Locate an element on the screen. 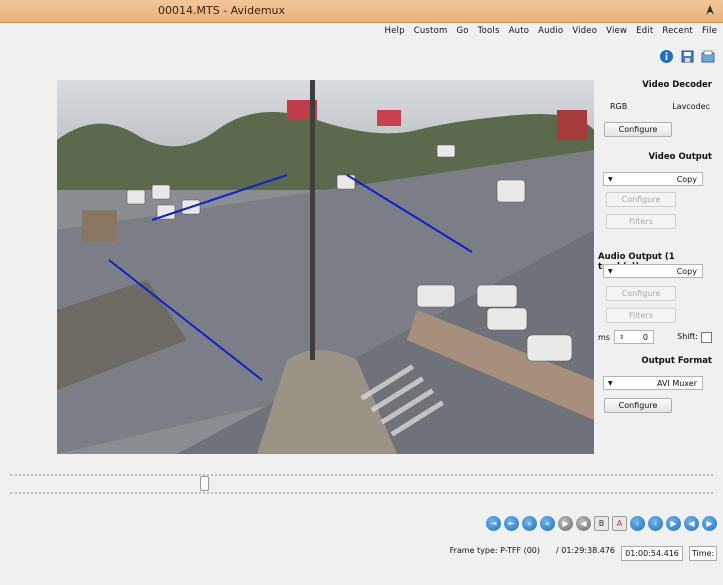 This screenshot has width=723, height=585. menu-audio: Audio is located at coordinates (550, 31).